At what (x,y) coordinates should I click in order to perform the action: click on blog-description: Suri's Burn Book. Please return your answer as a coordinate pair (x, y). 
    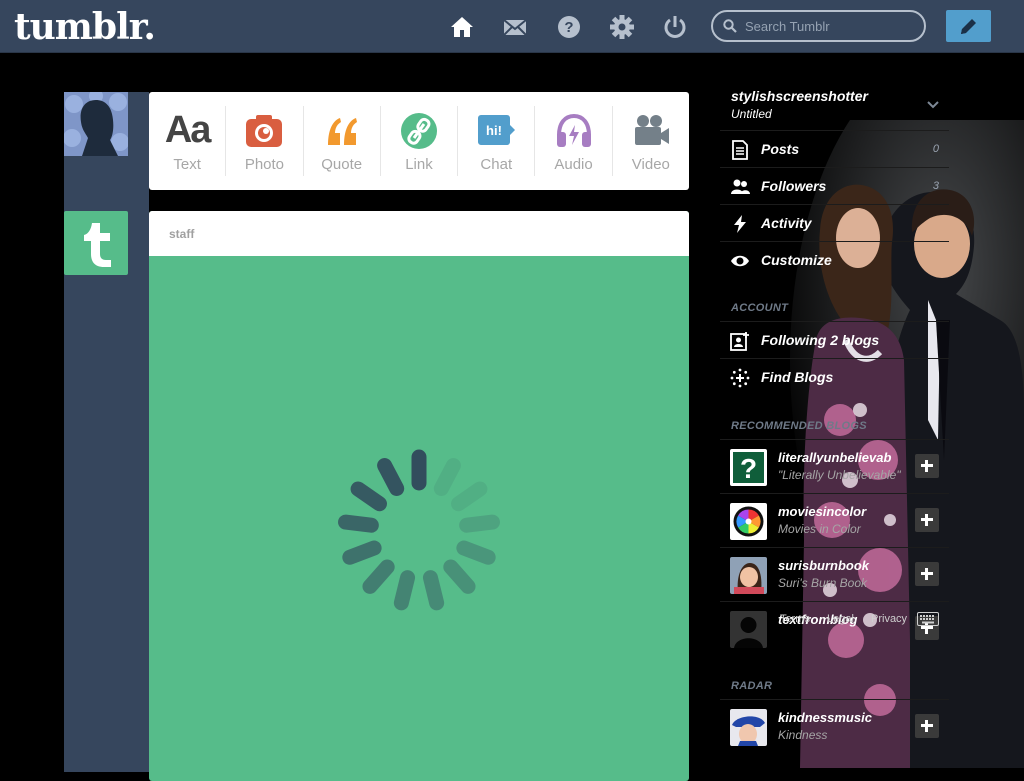
    Looking at the image, I should click on (822, 583).